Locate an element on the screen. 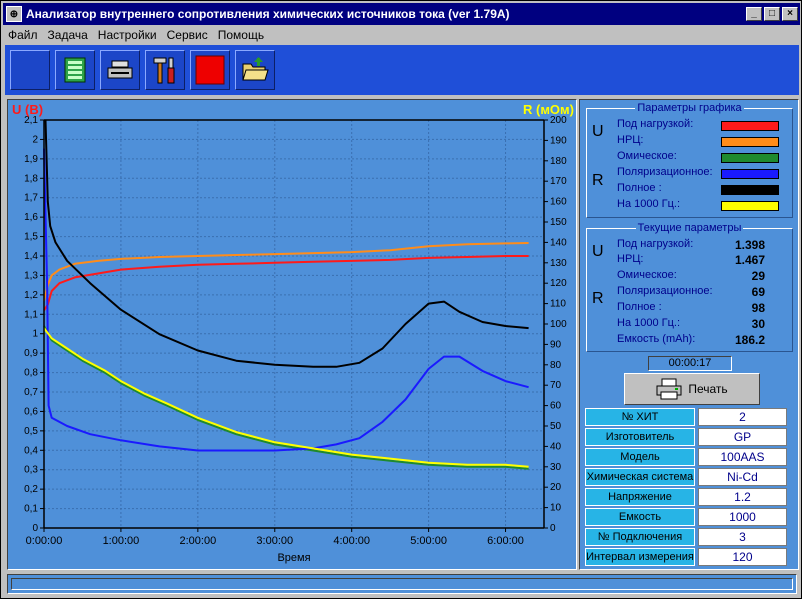 This screenshot has width=802, height=599. info-value: Ni-Cd is located at coordinates (742, 477).